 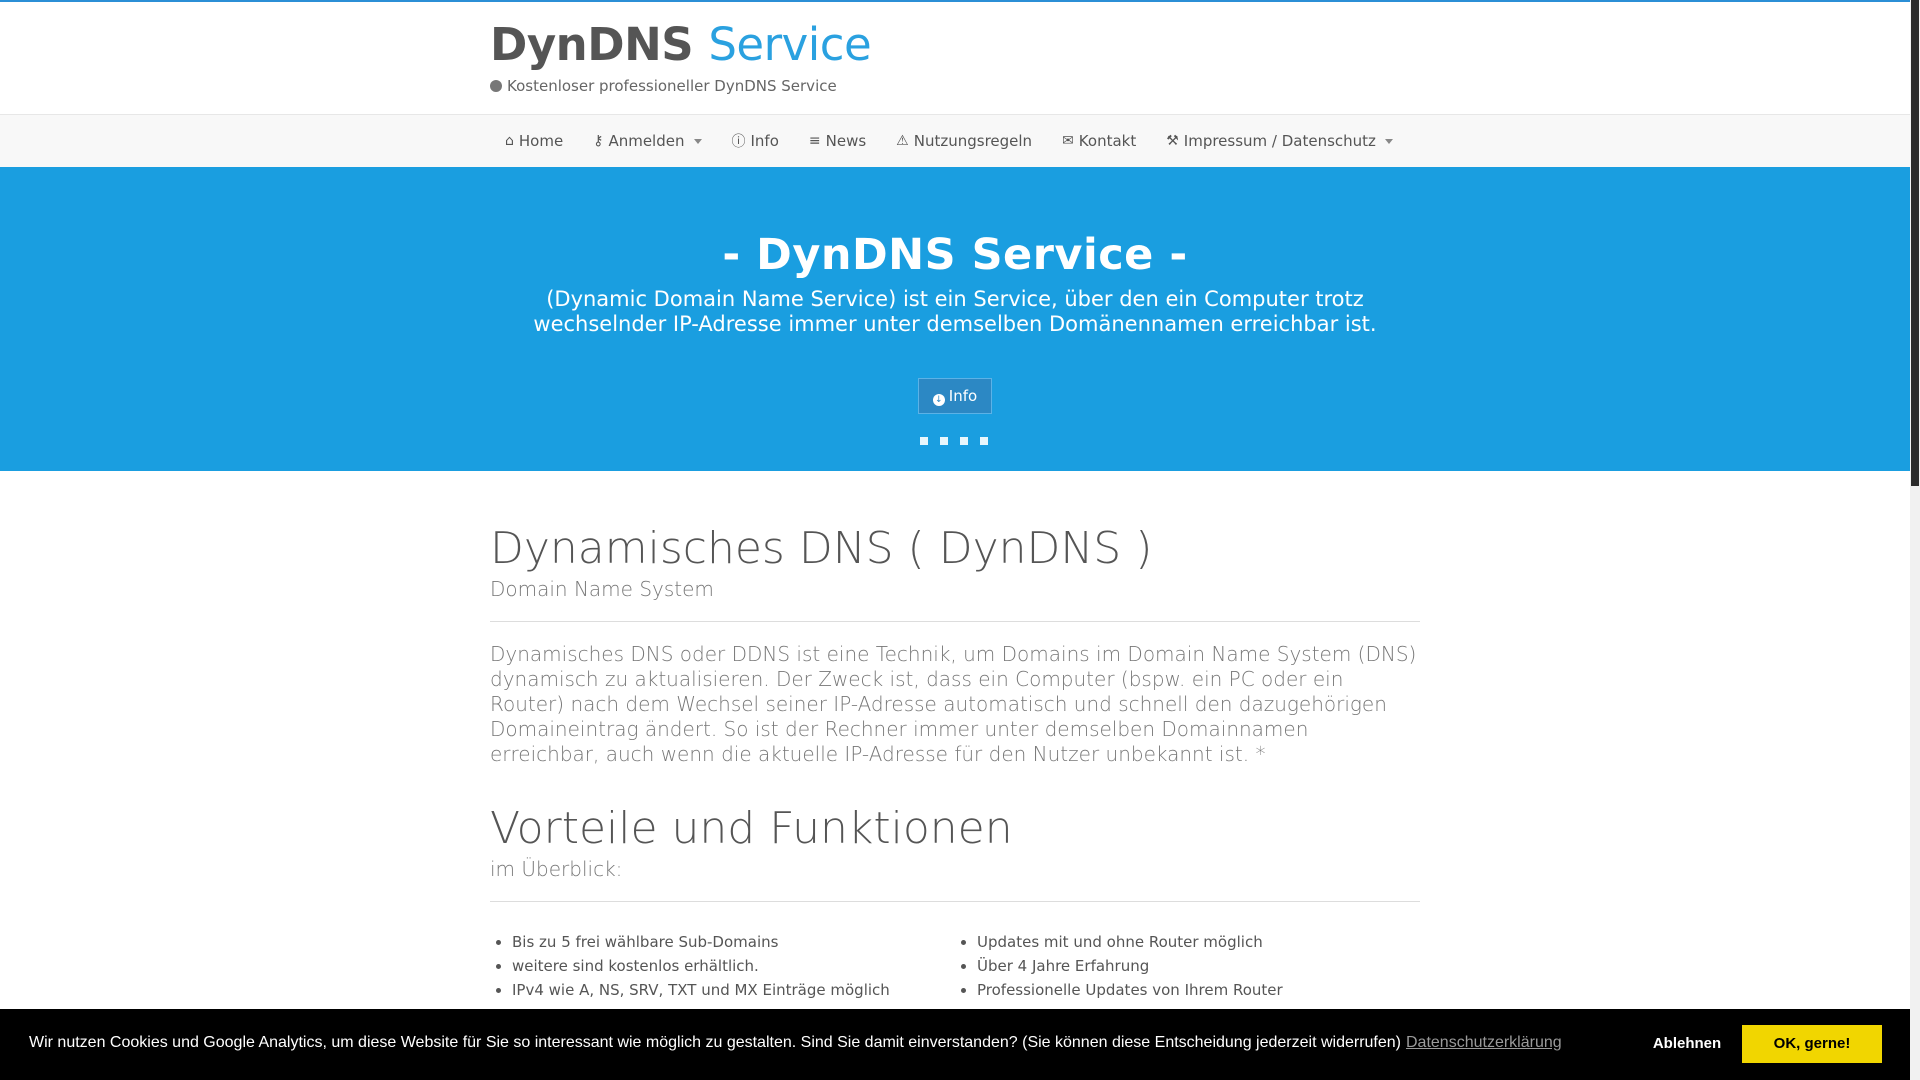 What do you see at coordinates (814, 141) in the screenshot?
I see `list-icon: ≡` at bounding box center [814, 141].